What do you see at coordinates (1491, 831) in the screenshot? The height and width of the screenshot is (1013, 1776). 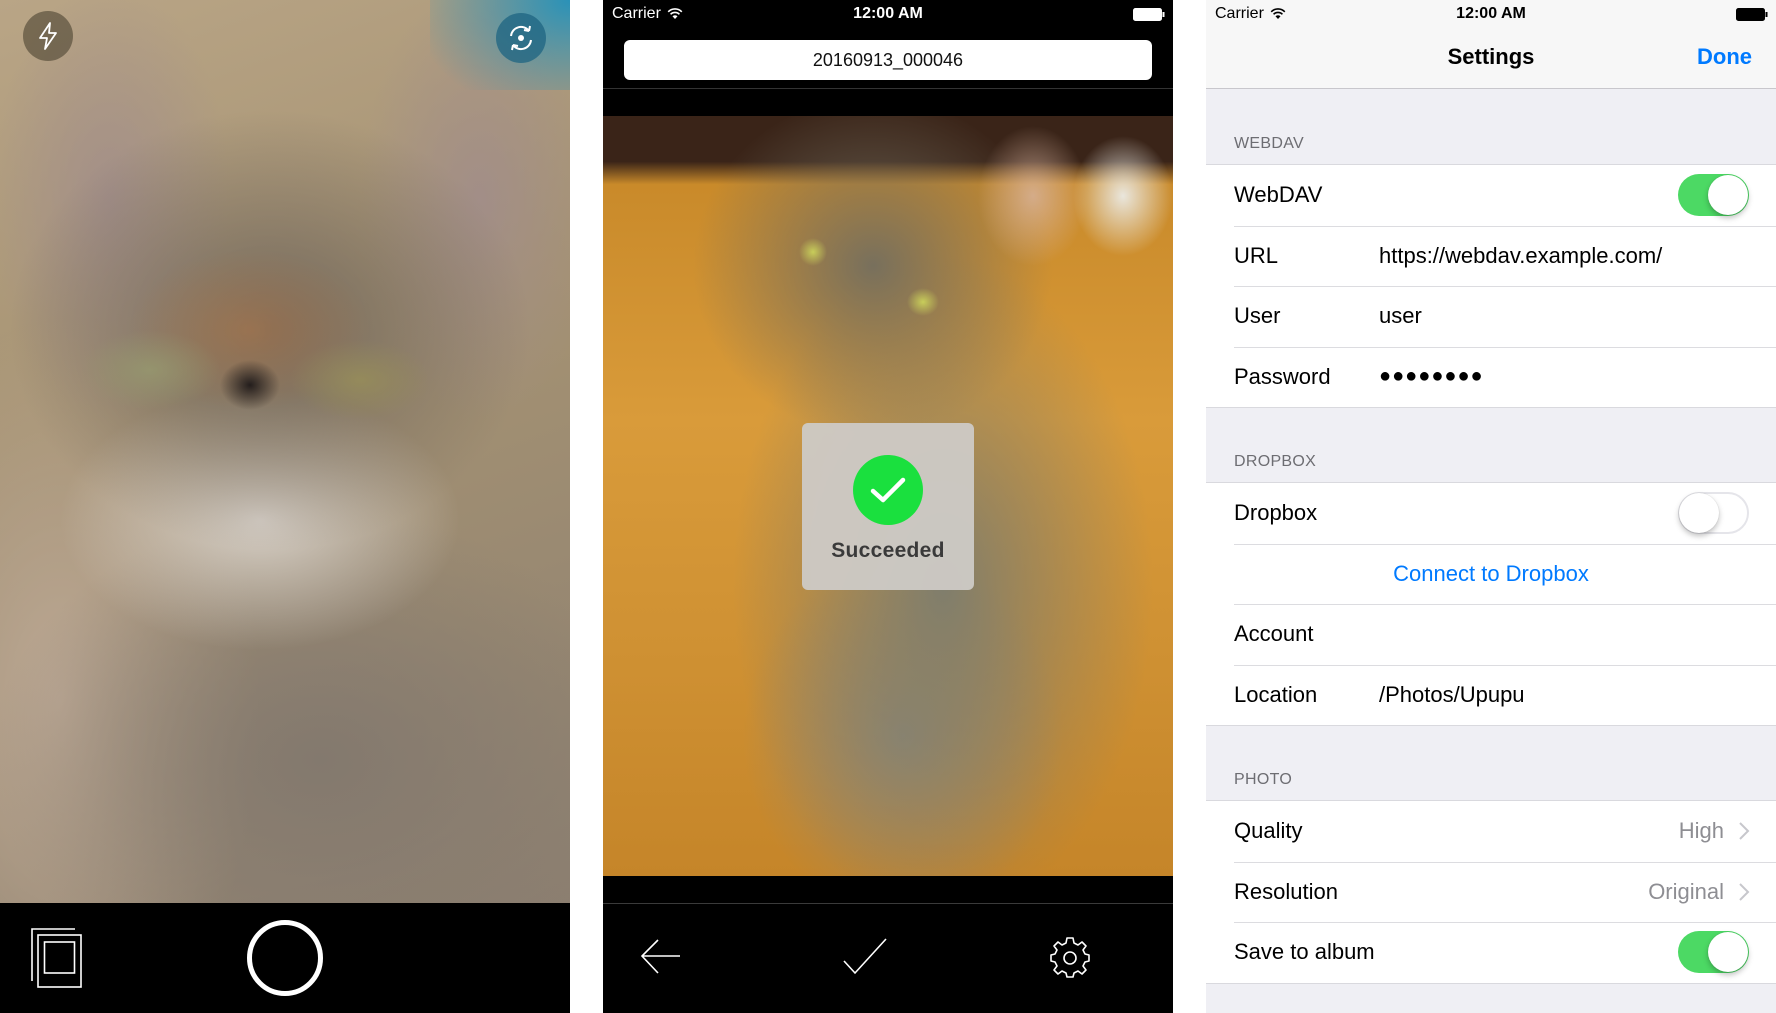 I see `quality-row: Quality High` at bounding box center [1491, 831].